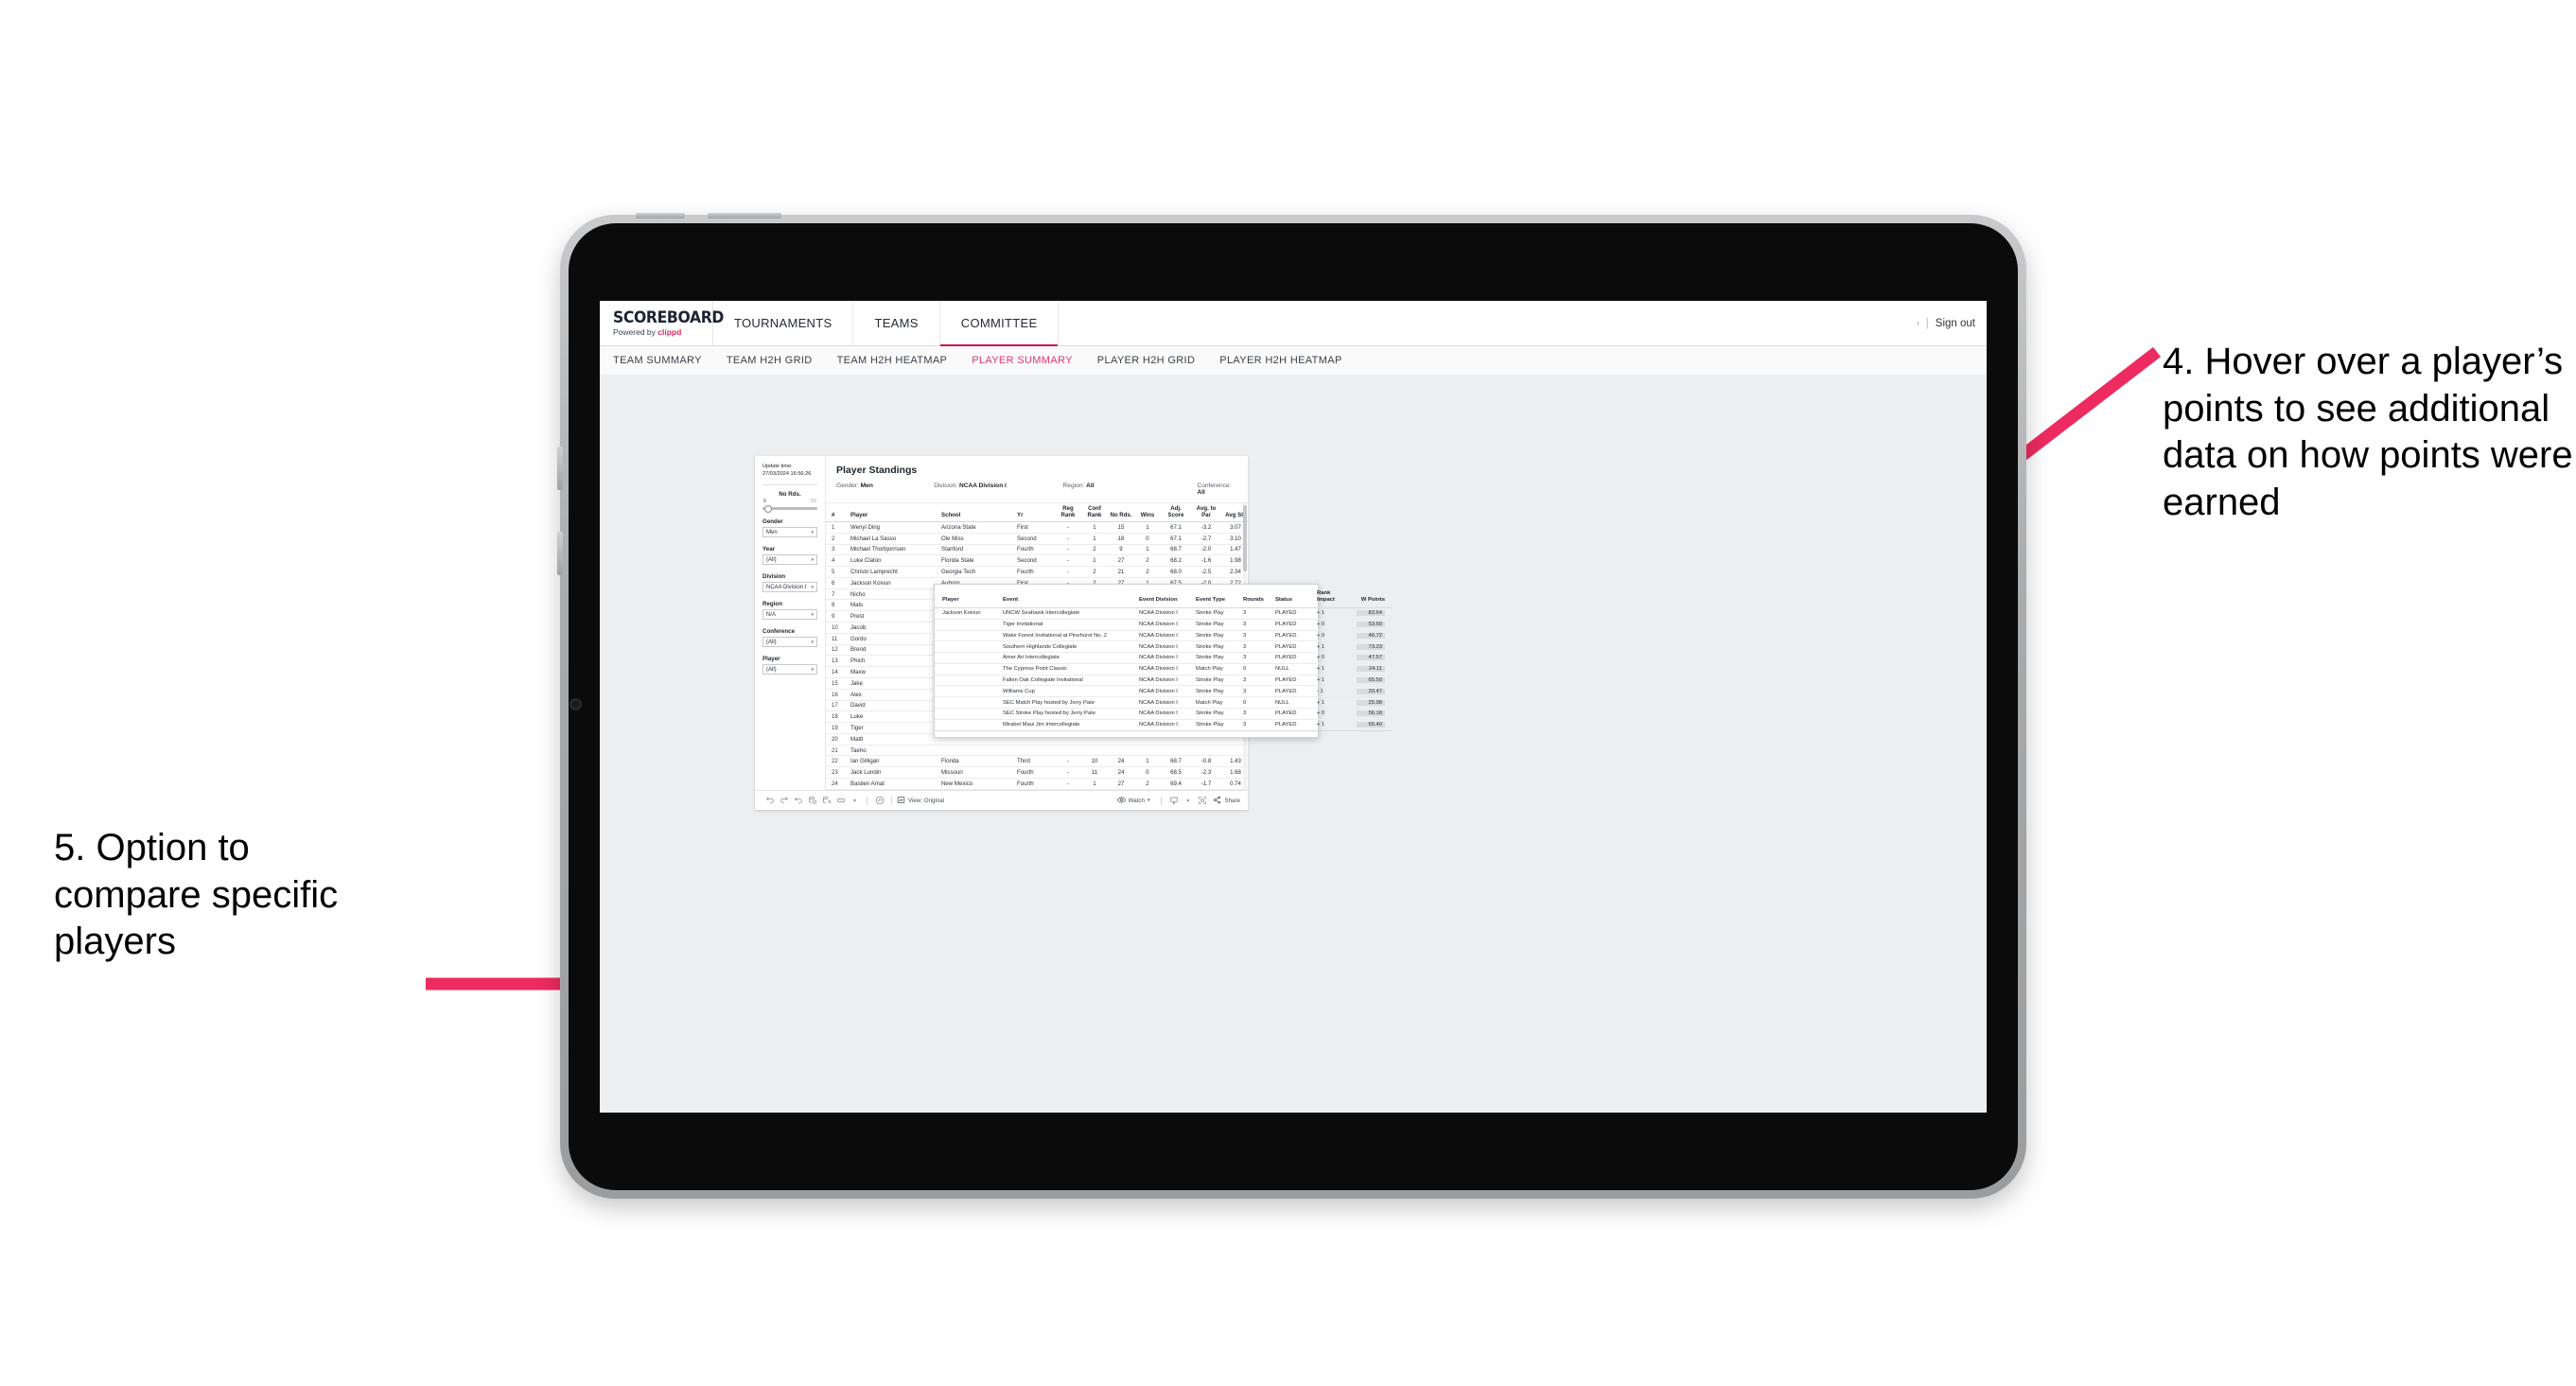 Image resolution: width=2576 pixels, height=1386 pixels. Describe the element at coordinates (1206, 512) in the screenshot. I see `col-avg-to-par: Avg. to Par` at that location.